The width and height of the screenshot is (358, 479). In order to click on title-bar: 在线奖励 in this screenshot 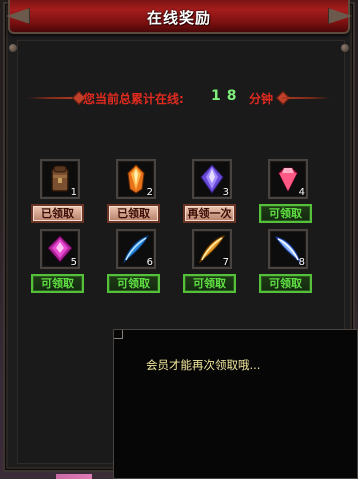, I will do `click(179, 17)`.